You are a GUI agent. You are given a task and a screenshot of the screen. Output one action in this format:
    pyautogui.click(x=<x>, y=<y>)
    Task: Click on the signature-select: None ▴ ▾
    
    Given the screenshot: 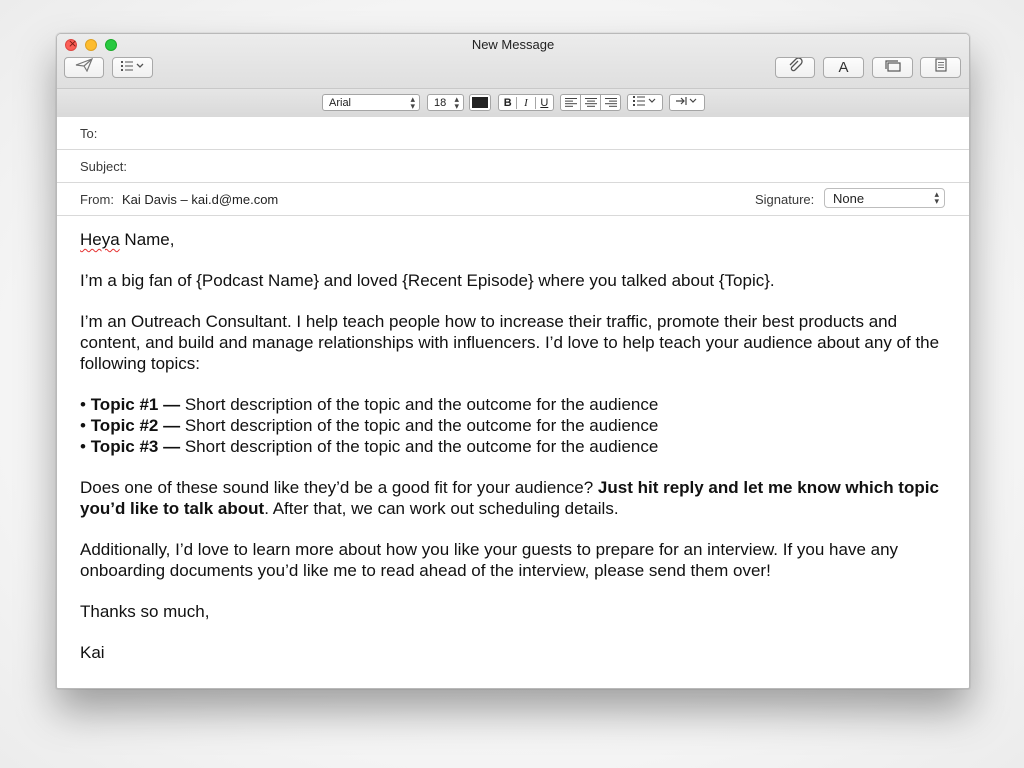 What is the action you would take?
    pyautogui.click(x=884, y=198)
    